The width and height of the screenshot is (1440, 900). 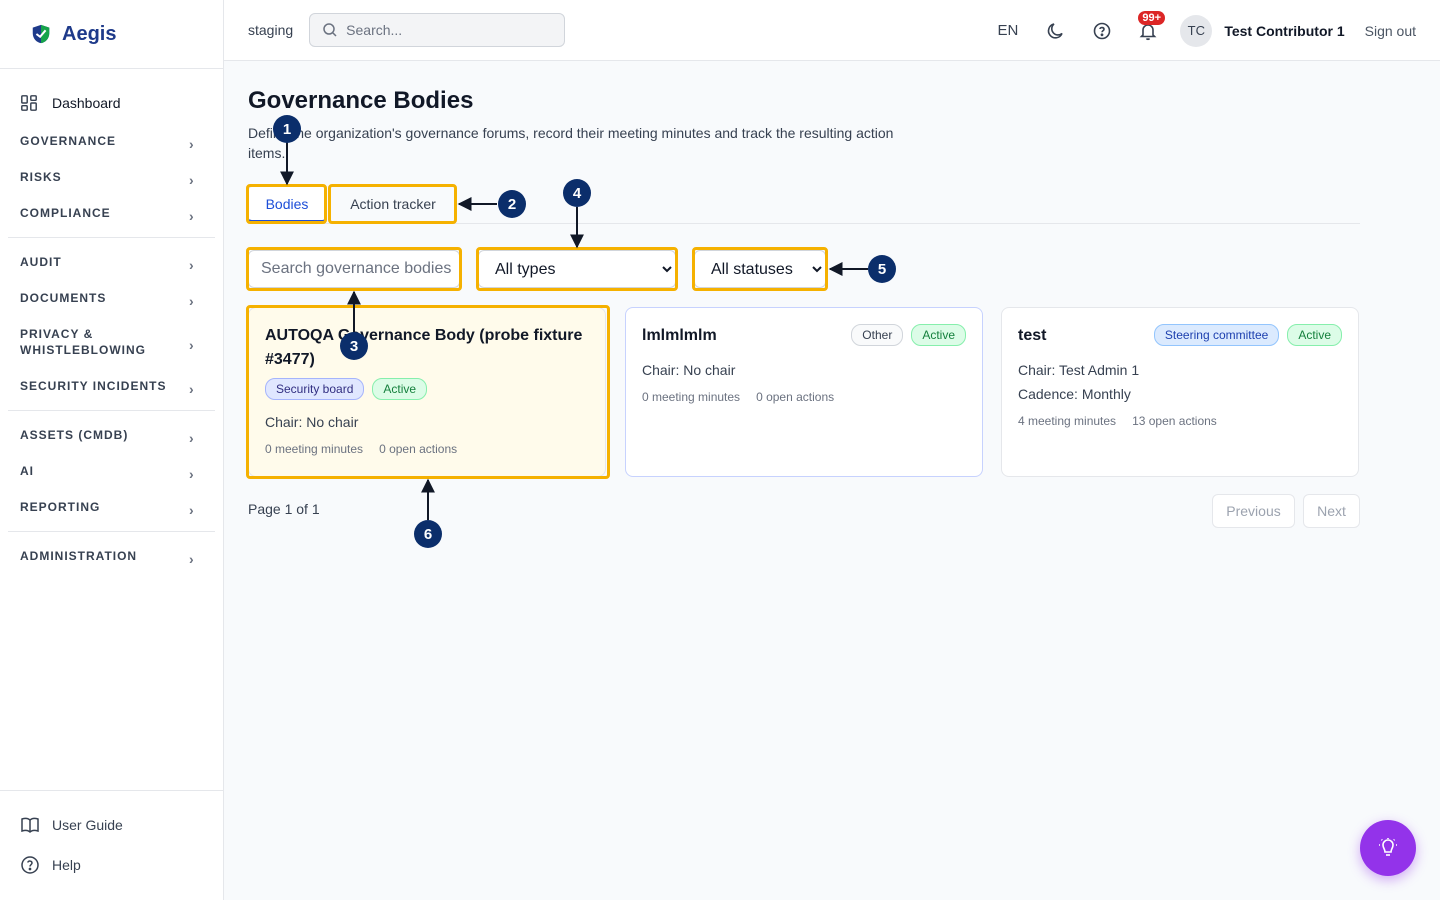 I want to click on global-search, so click(x=437, y=30).